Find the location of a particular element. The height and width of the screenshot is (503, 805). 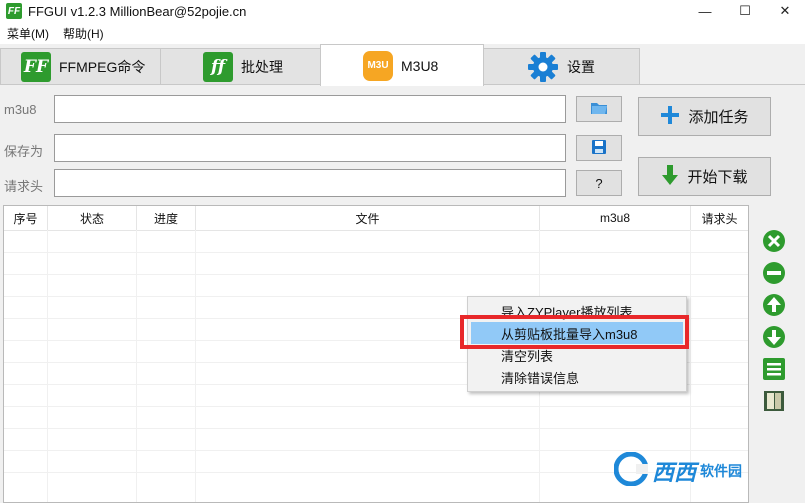

m3u8-input is located at coordinates (310, 109).